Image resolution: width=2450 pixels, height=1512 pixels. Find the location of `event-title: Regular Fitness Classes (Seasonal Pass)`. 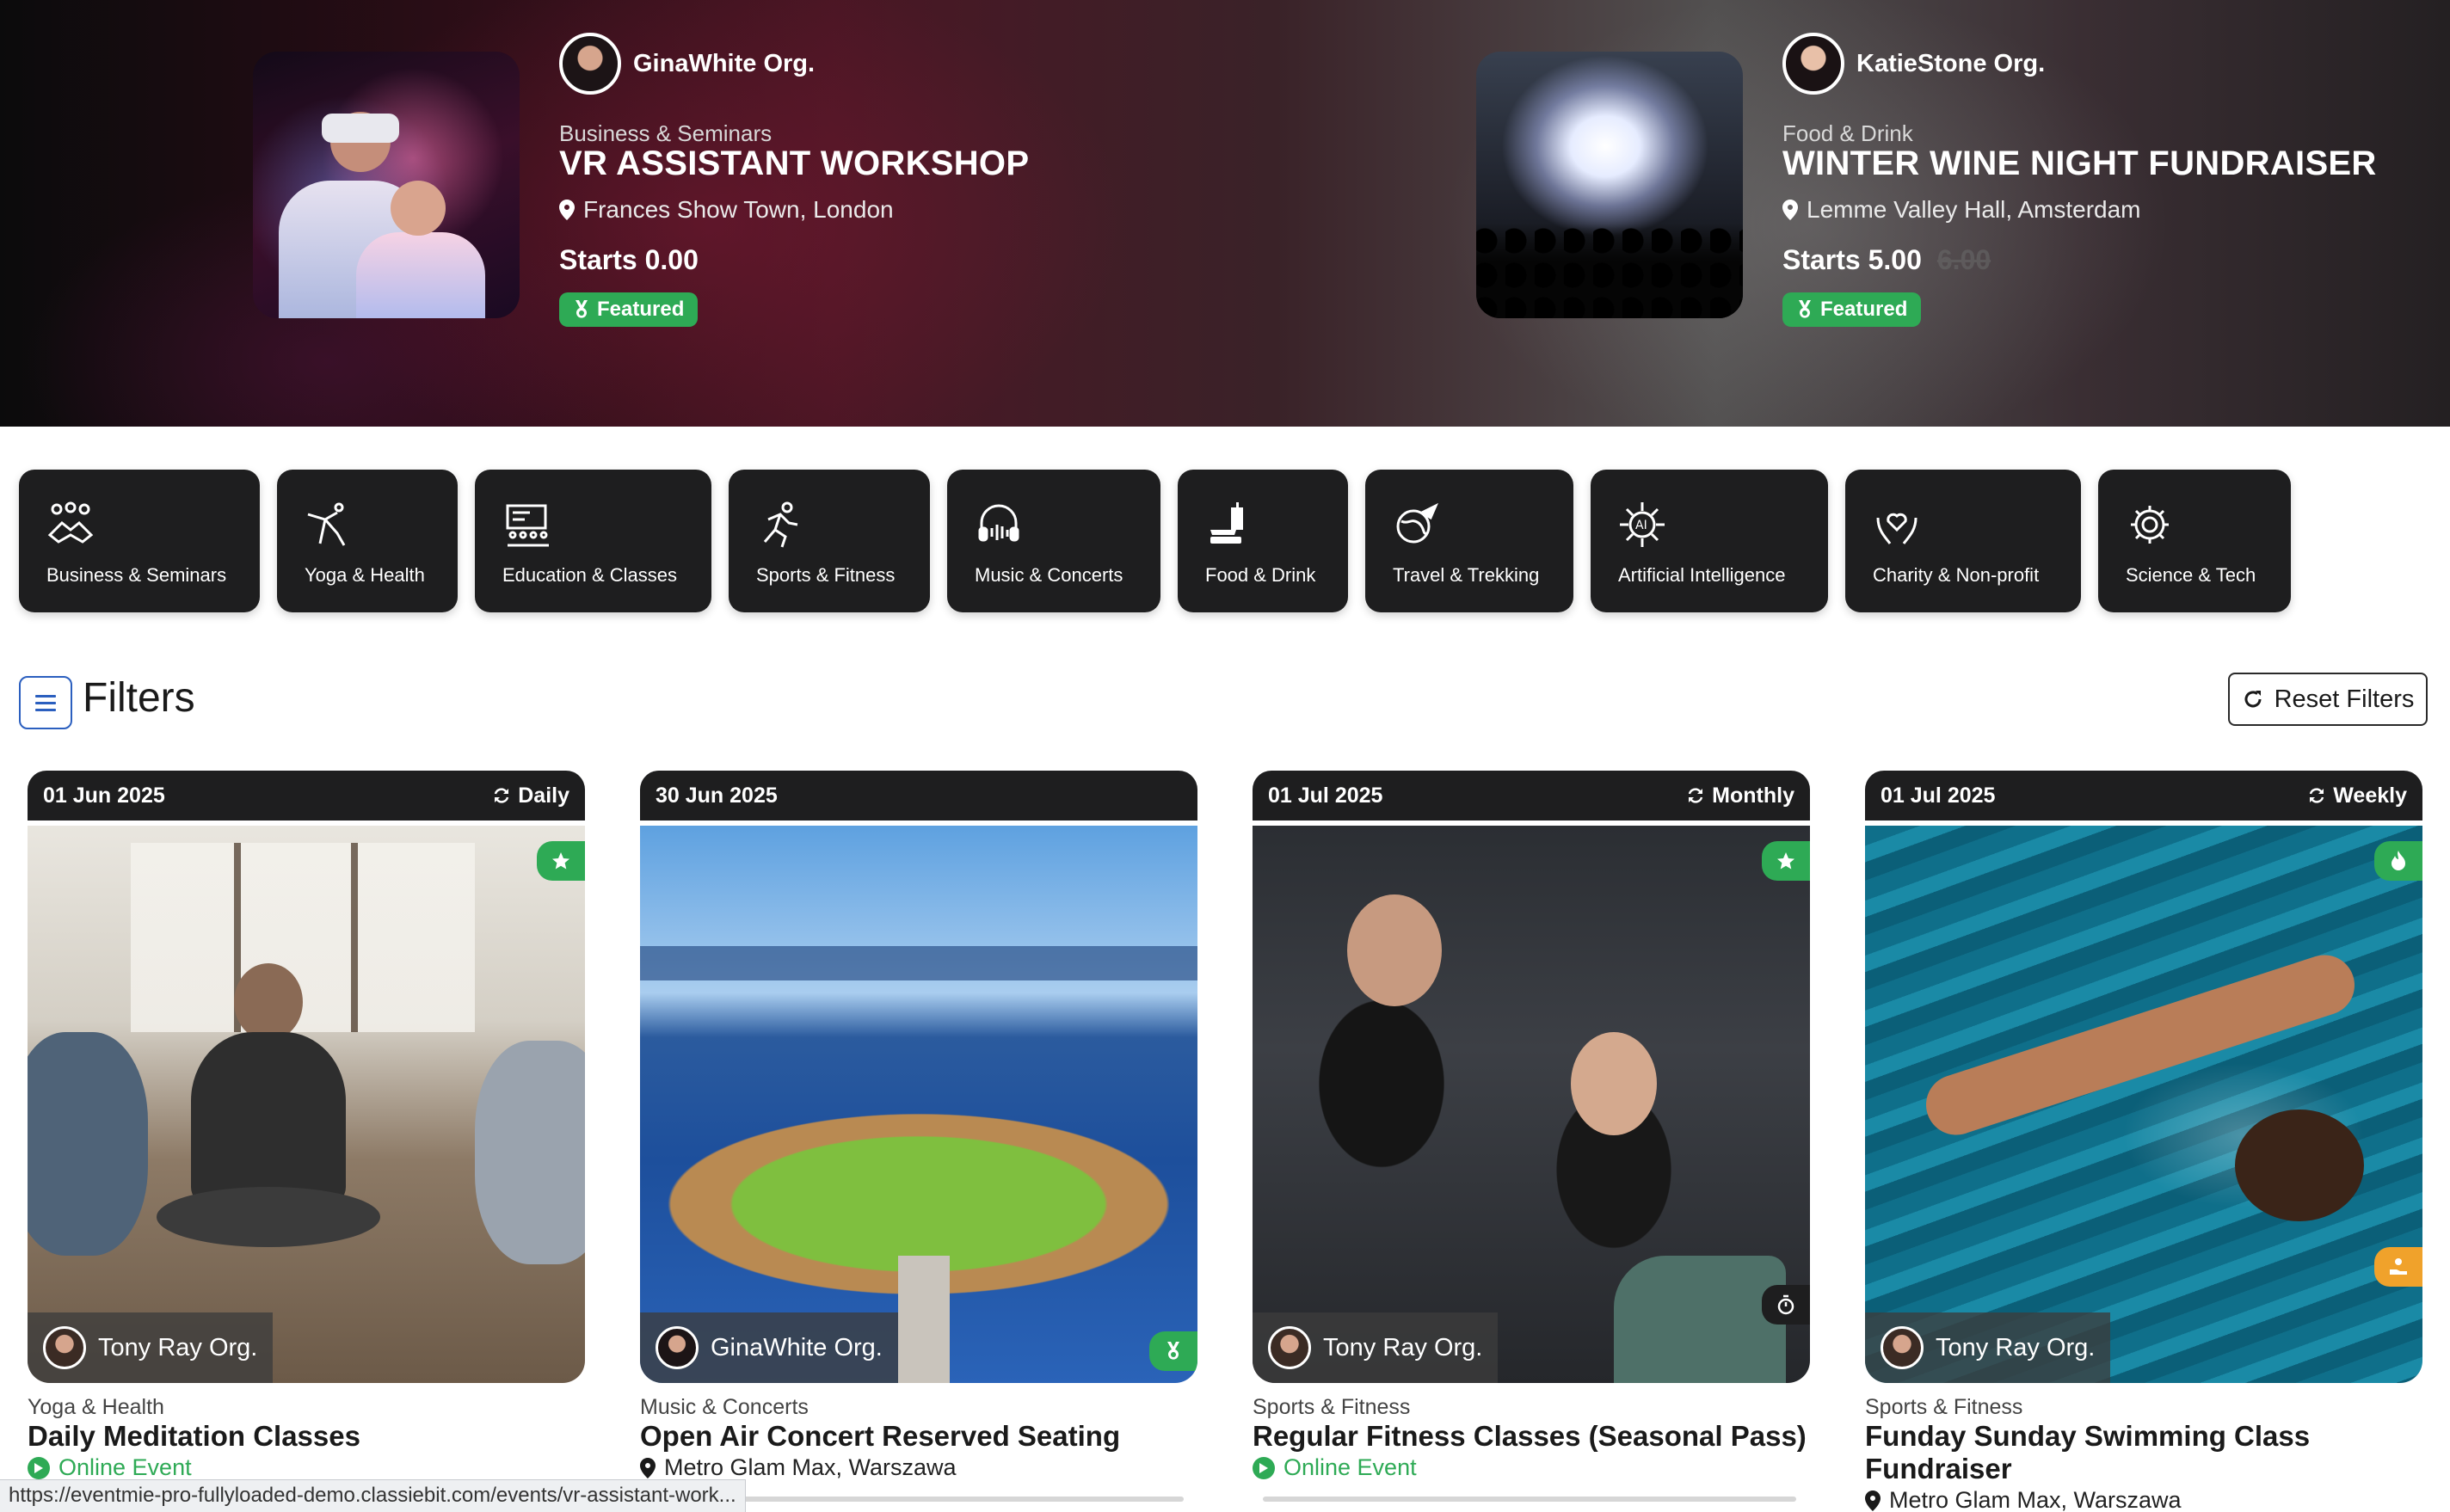

event-title: Regular Fitness Classes (Seasonal Pass) is located at coordinates (1531, 1436).